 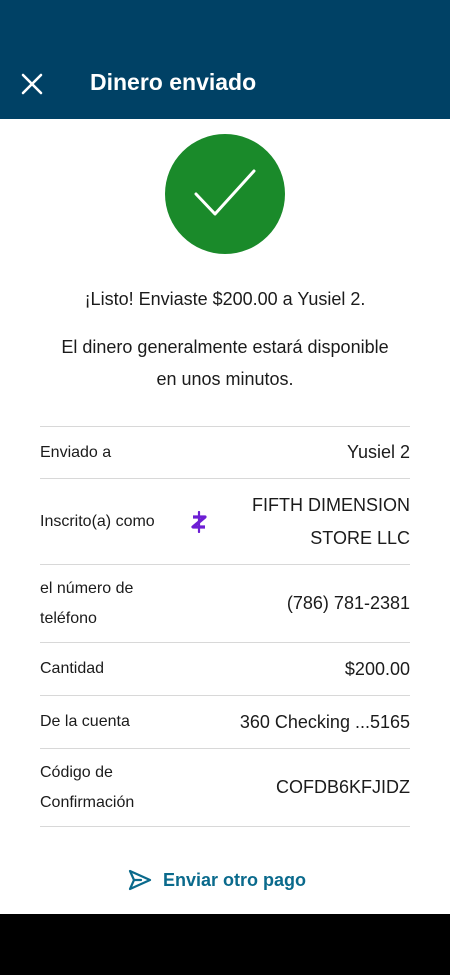 What do you see at coordinates (225, 299) in the screenshot?
I see `success-message: ¡Listo! Enviaste $200.00 a Yusiel 2.` at bounding box center [225, 299].